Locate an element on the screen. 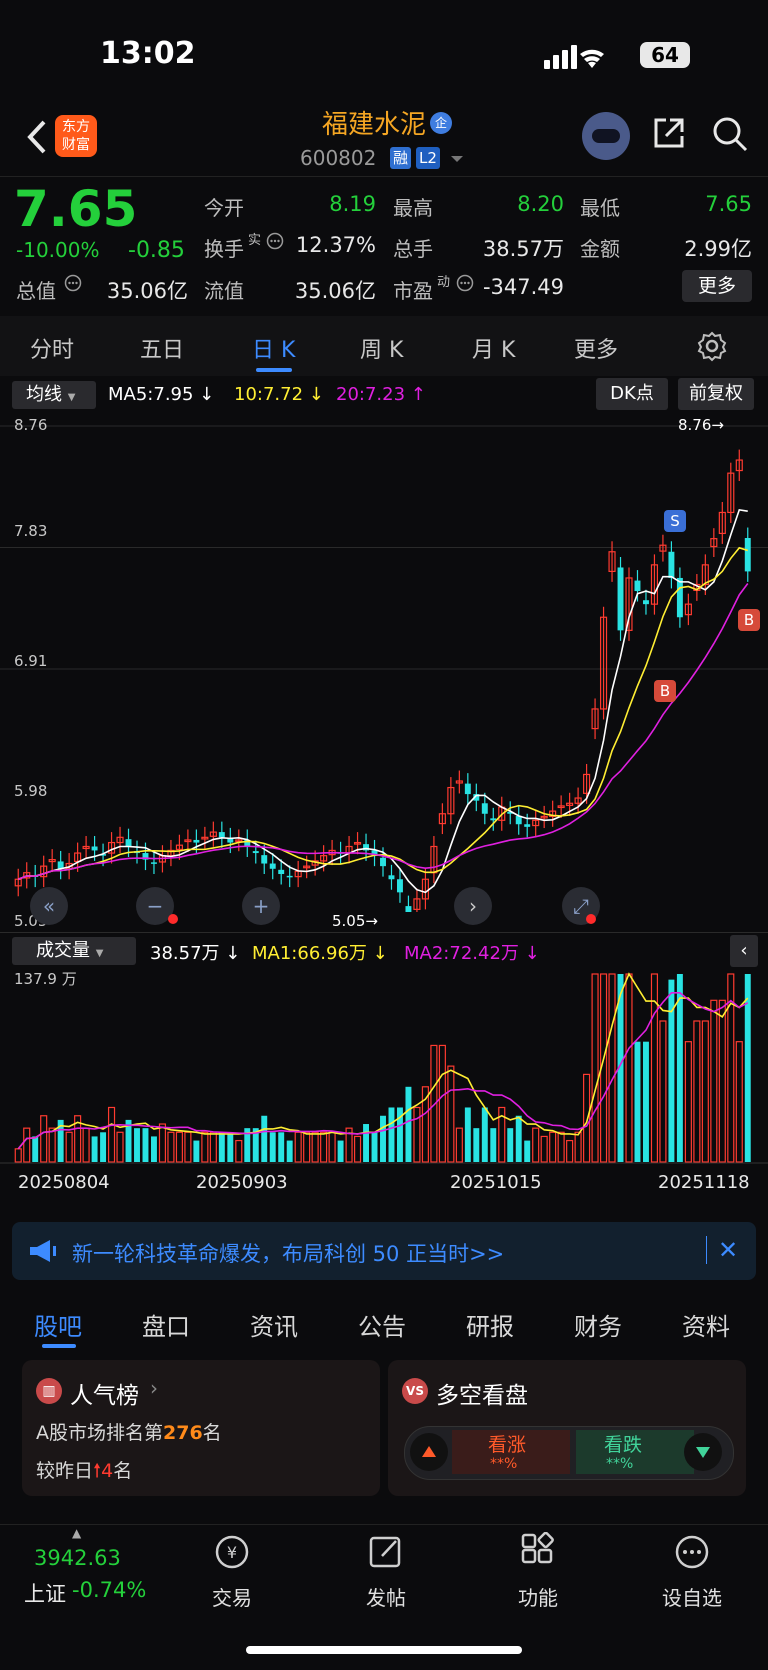 This screenshot has height=1670, width=768. zoom-in-button: + is located at coordinates (261, 906).